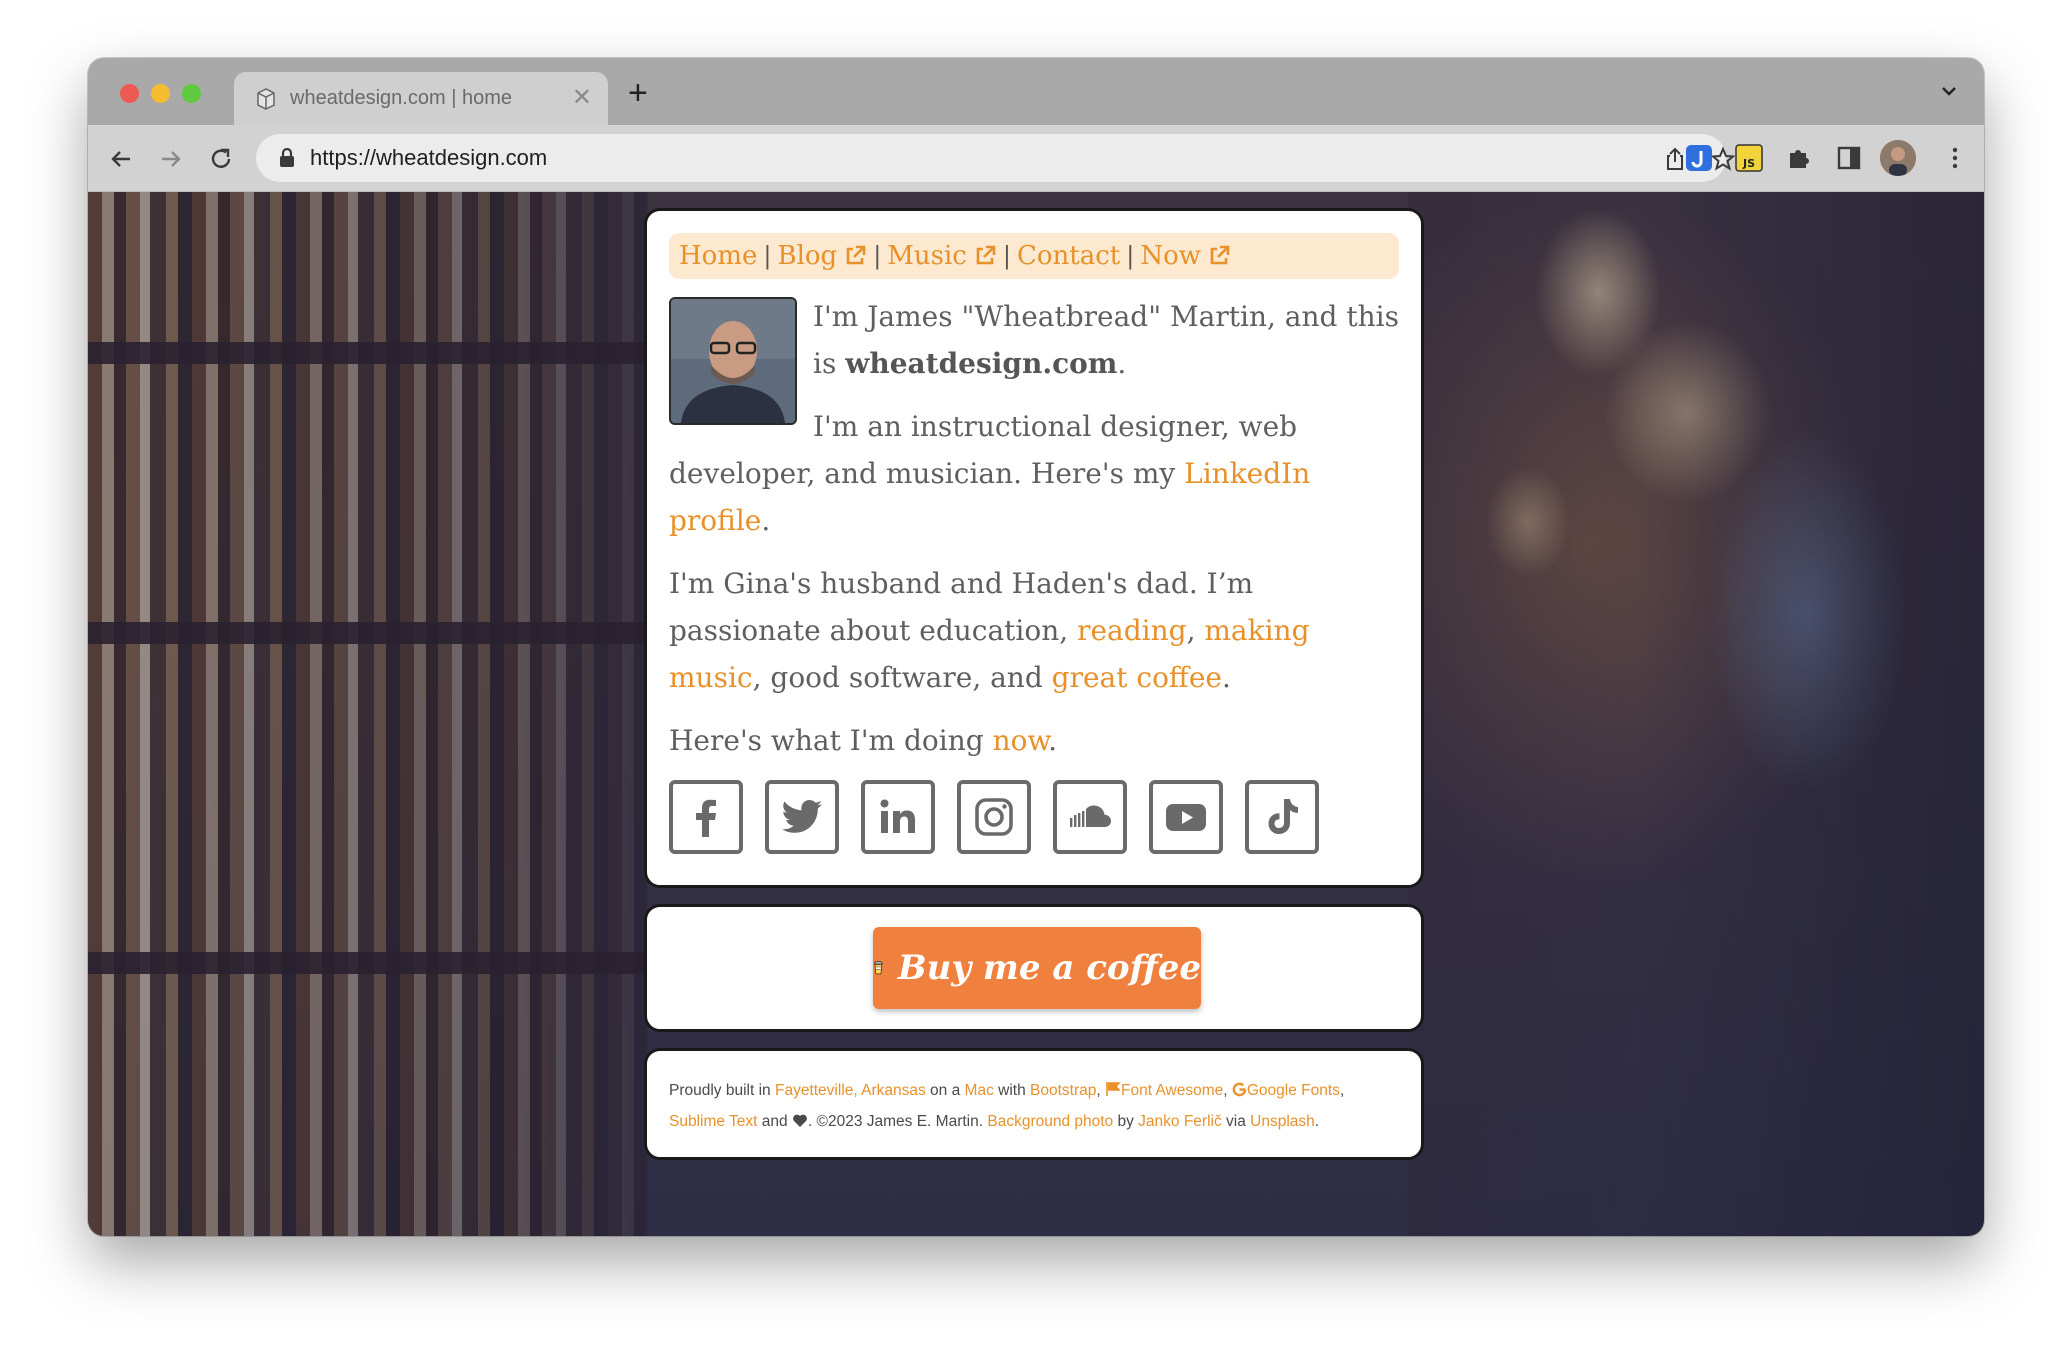  I want to click on youtube-link, so click(1186, 817).